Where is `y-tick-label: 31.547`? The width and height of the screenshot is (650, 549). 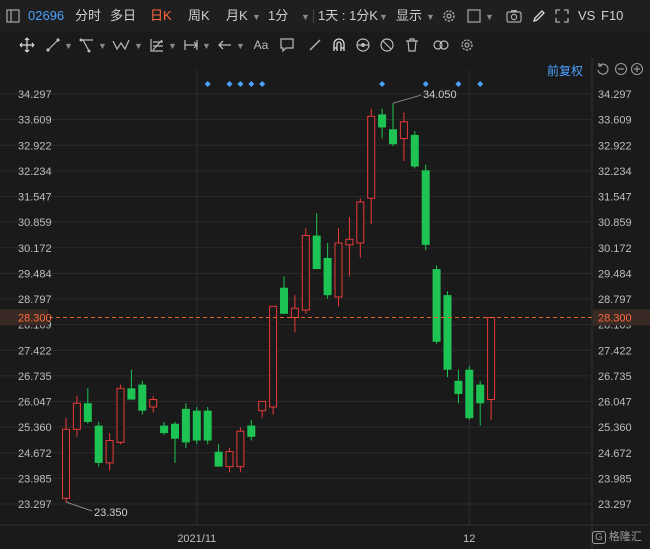 y-tick-label: 31.547 is located at coordinates (615, 198).